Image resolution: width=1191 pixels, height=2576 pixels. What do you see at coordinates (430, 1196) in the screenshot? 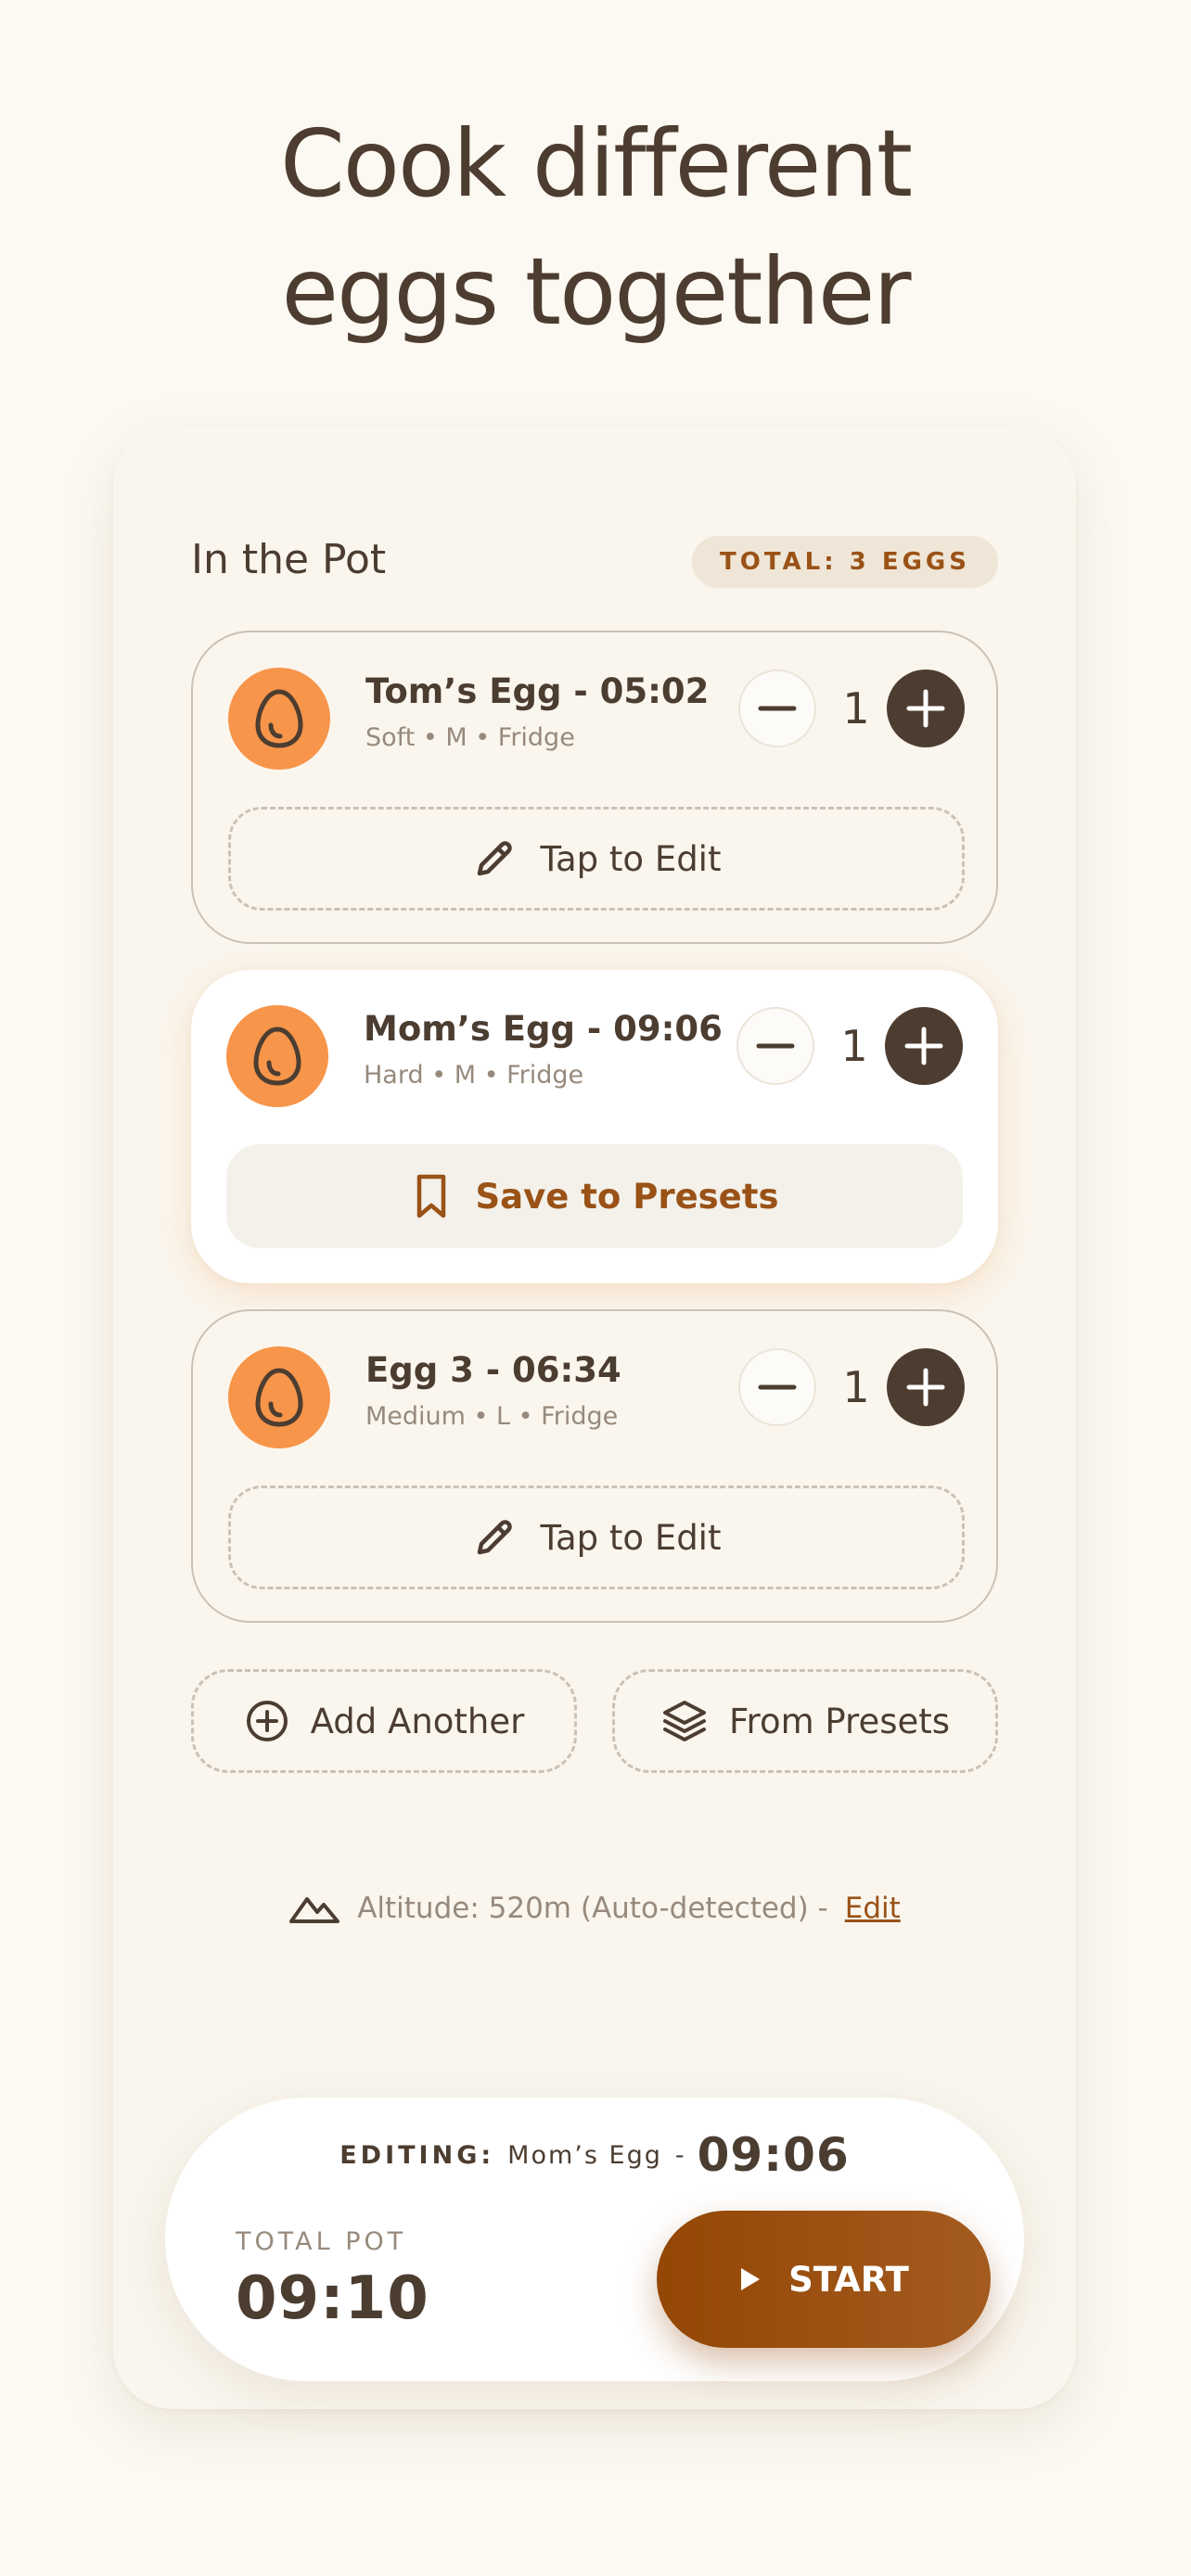
I see `bookmark-icon` at bounding box center [430, 1196].